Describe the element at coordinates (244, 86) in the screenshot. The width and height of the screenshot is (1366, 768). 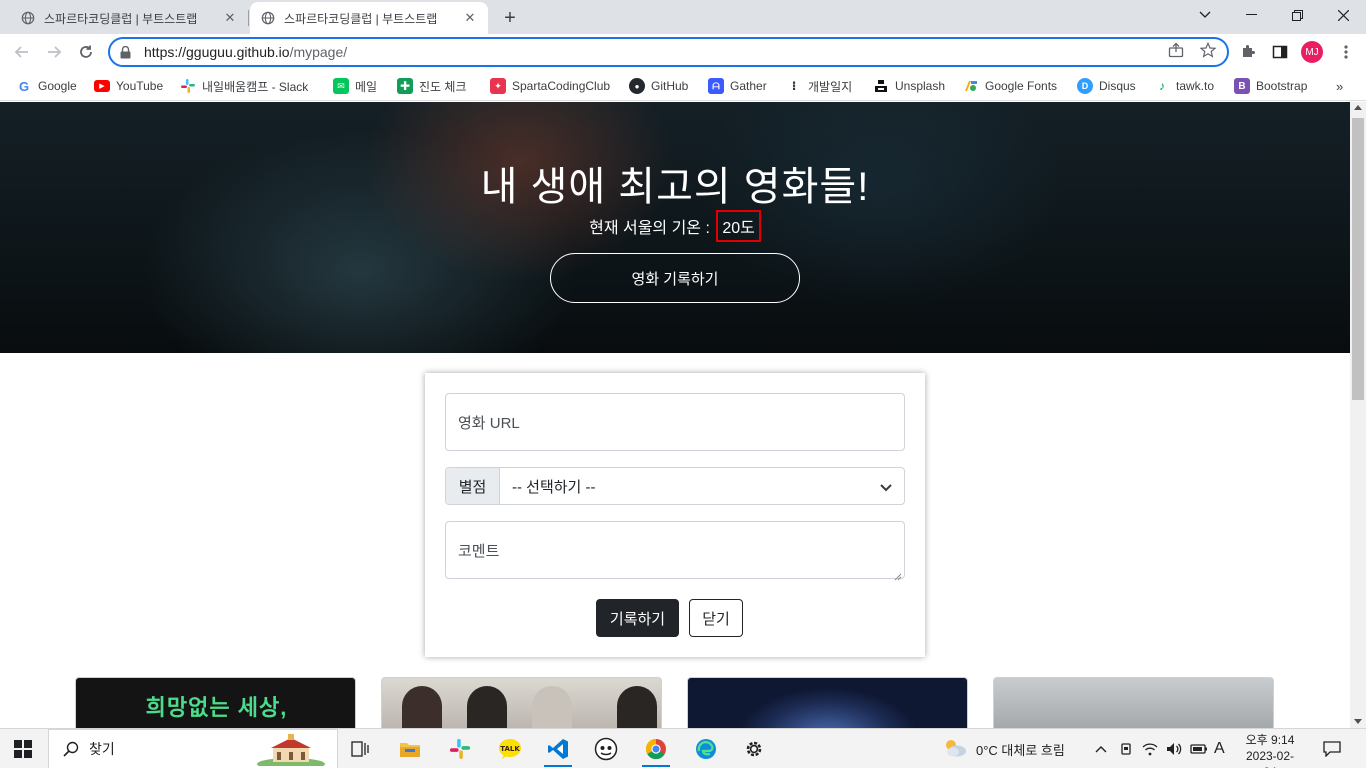
I see `bookmark-slack: 내일배움캠프 - Slack` at that location.